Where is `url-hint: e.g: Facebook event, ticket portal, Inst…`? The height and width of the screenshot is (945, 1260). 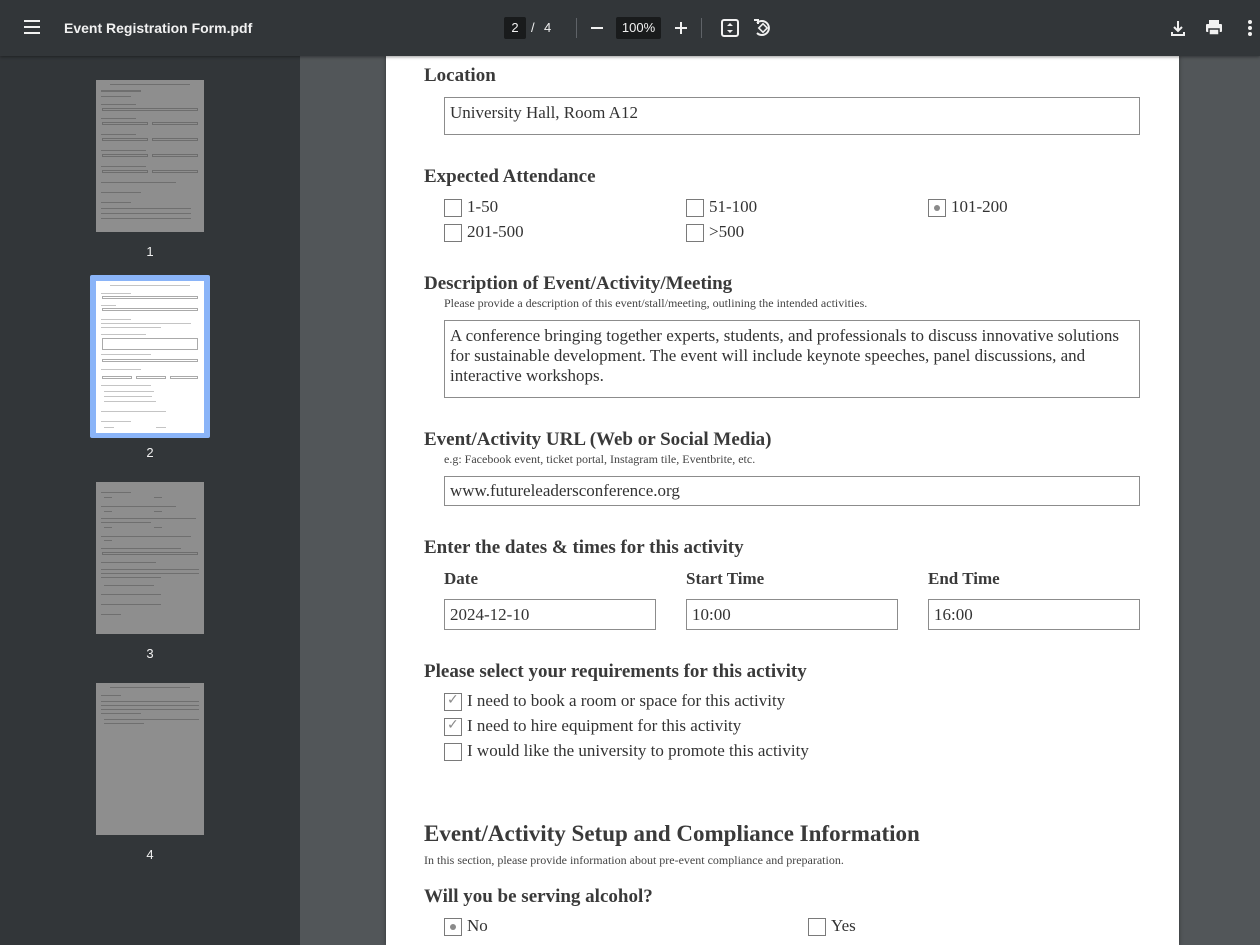 url-hint: e.g: Facebook event, ticket portal, Inst… is located at coordinates (600, 459).